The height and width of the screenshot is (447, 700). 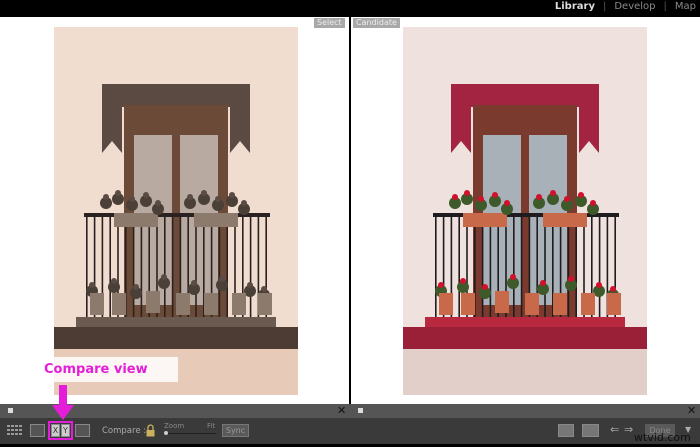 I want to click on module-picker: Library | Develop | Map, so click(x=625, y=6).